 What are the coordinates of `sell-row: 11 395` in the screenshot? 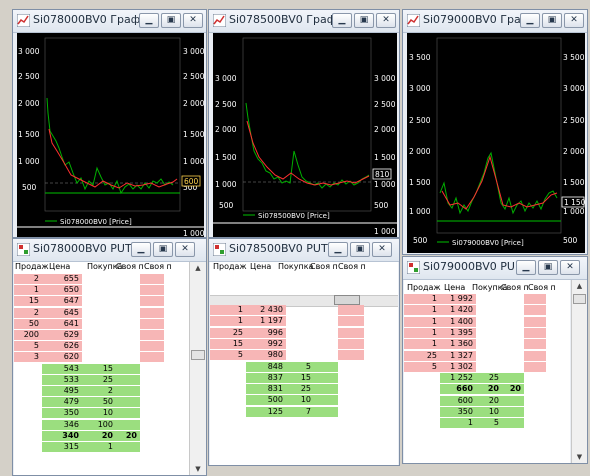 It's located at (487, 332).